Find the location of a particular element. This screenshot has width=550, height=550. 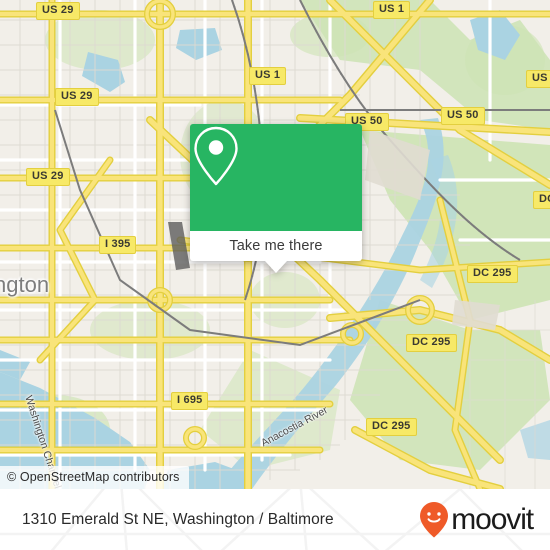

moovit-logo: moovit is located at coordinates (476, 520).